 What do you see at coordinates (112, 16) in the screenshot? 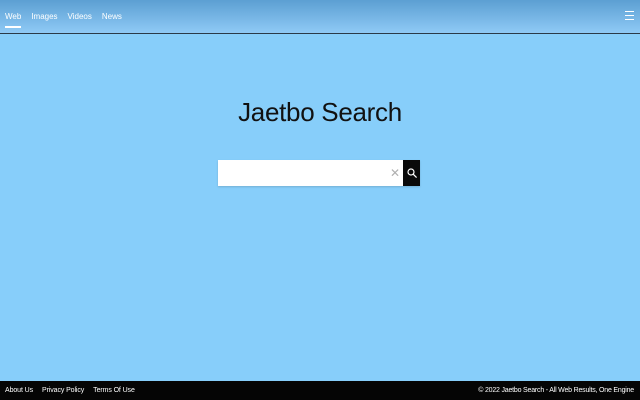
I see `tab-news: News` at bounding box center [112, 16].